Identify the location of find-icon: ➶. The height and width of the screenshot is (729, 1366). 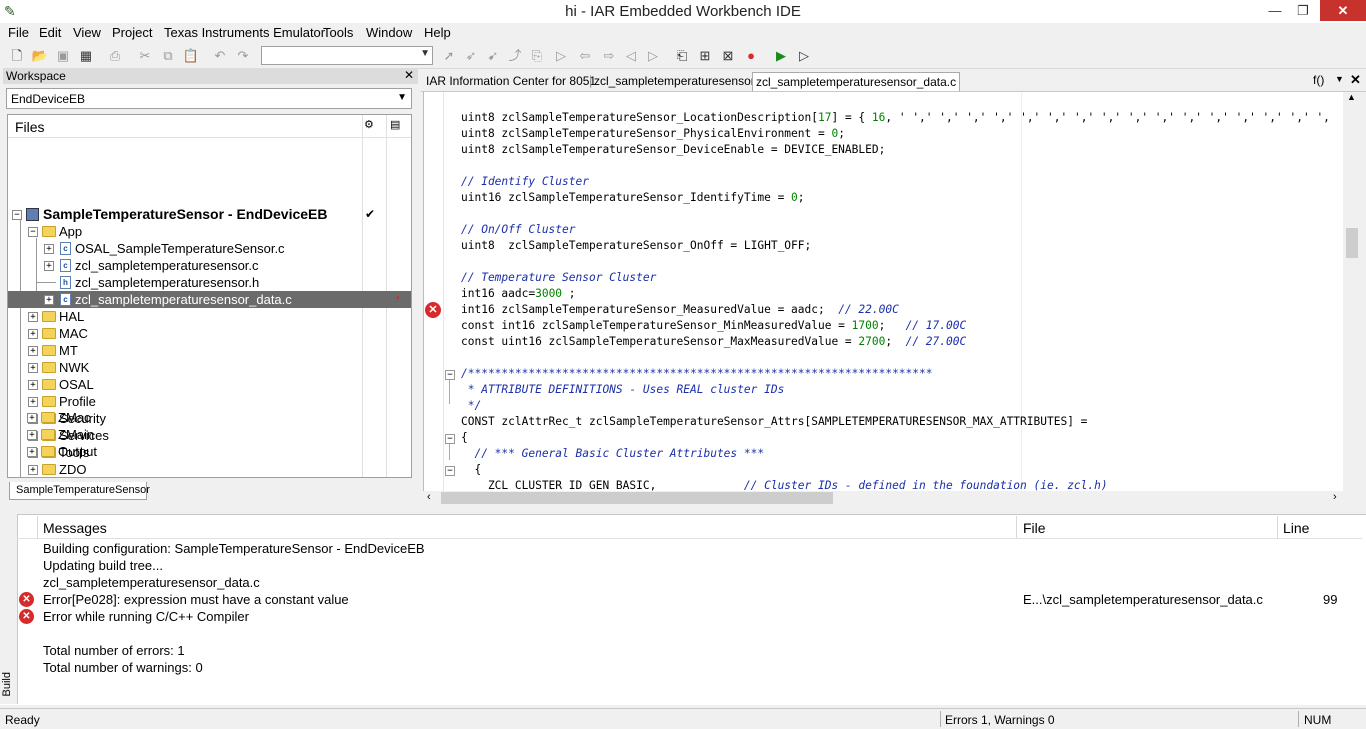
(471, 55).